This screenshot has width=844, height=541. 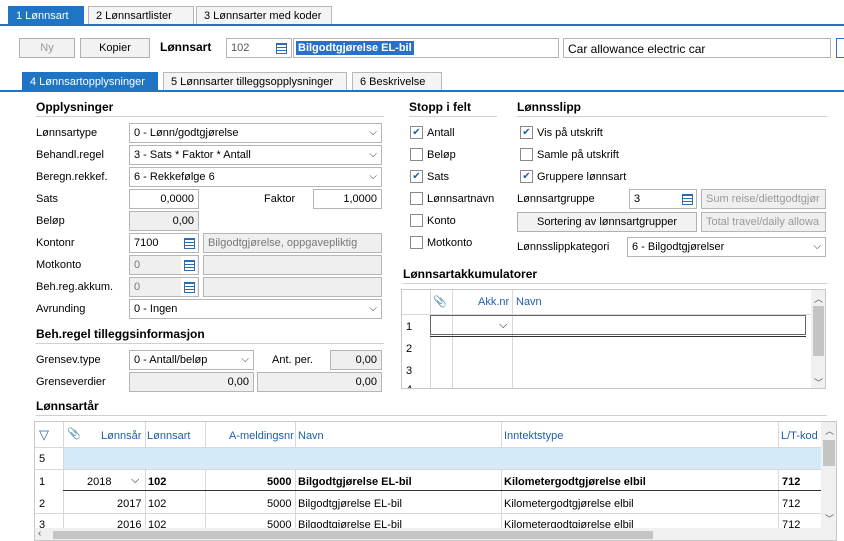 What do you see at coordinates (47, 48) in the screenshot?
I see `new-button: Ny` at bounding box center [47, 48].